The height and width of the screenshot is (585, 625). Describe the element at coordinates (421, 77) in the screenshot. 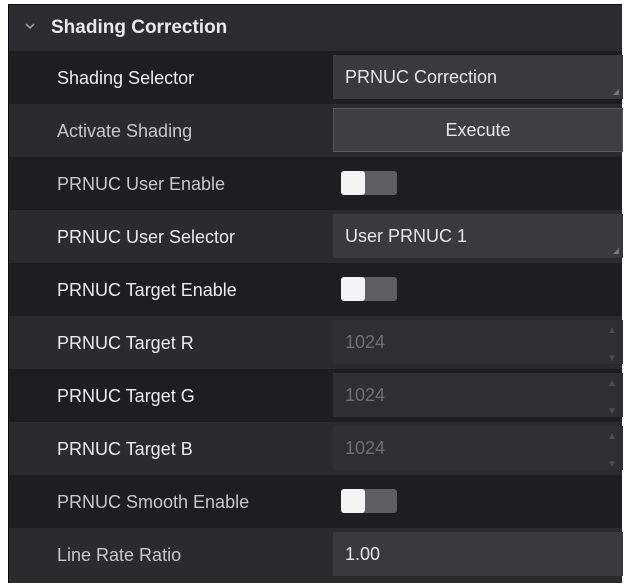

I see `shading-selector-value: PRNUC Correction` at that location.